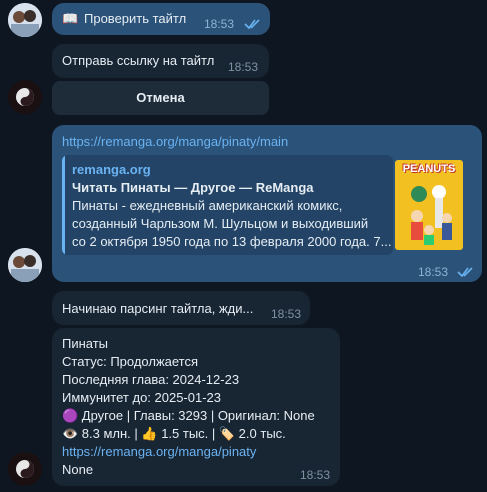  I want to click on info-line: 🟣 Другое | Главы: 3293 | Оригинал: None, so click(188, 415).